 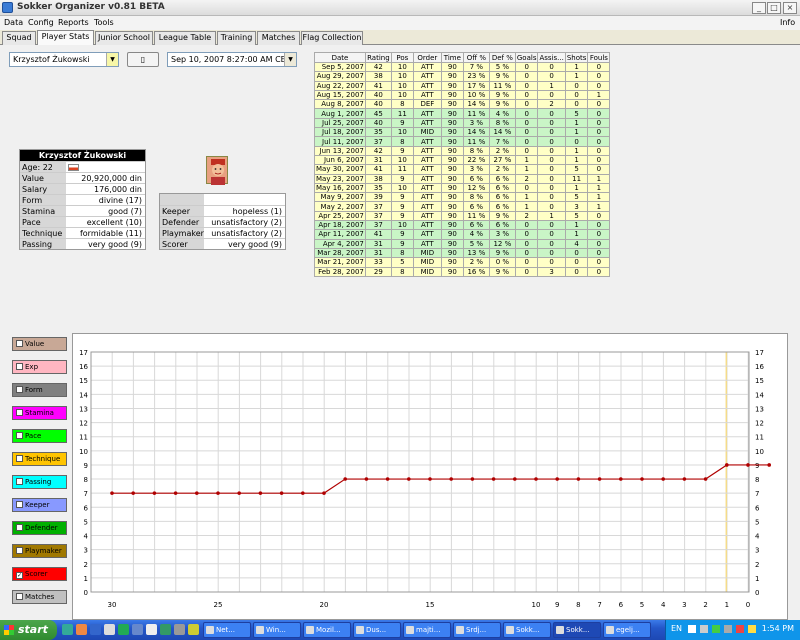 What do you see at coordinates (28, 630) in the screenshot?
I see `start-button: start` at bounding box center [28, 630].